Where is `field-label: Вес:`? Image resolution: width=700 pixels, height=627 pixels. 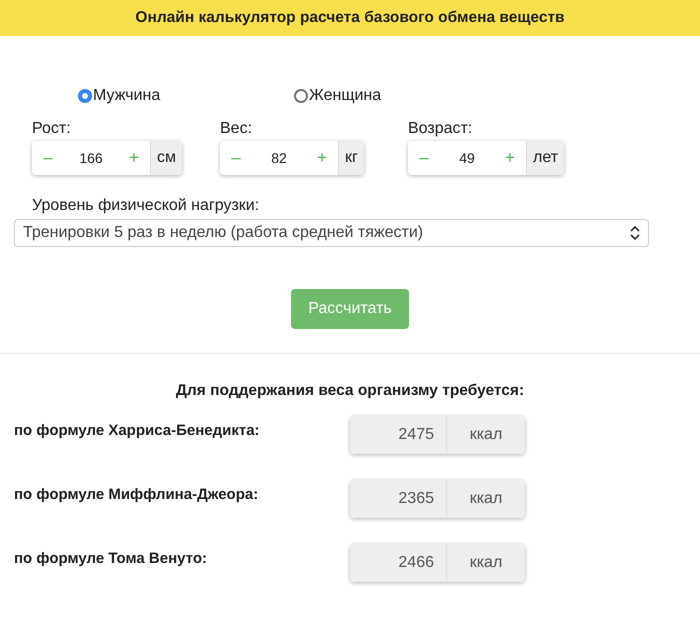 field-label: Вес: is located at coordinates (237, 129).